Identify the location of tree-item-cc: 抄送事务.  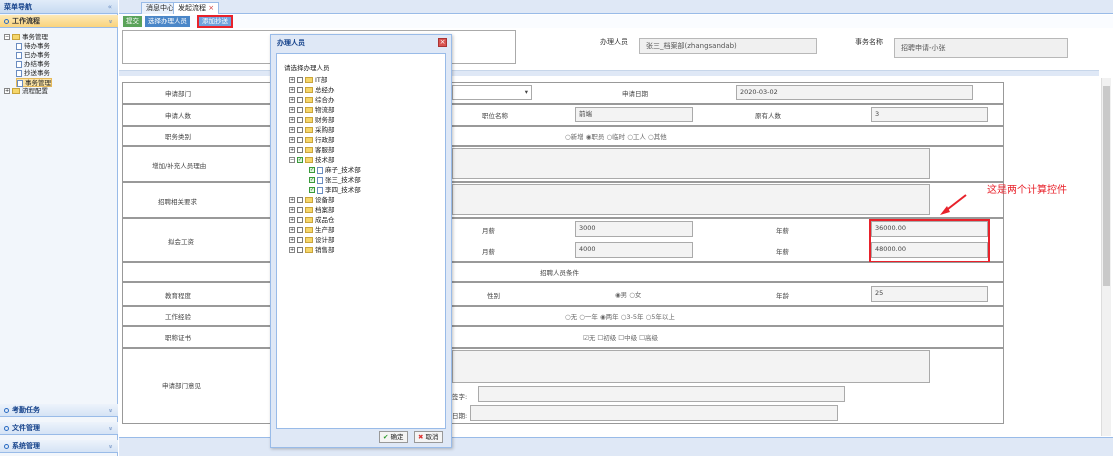
(33, 73).